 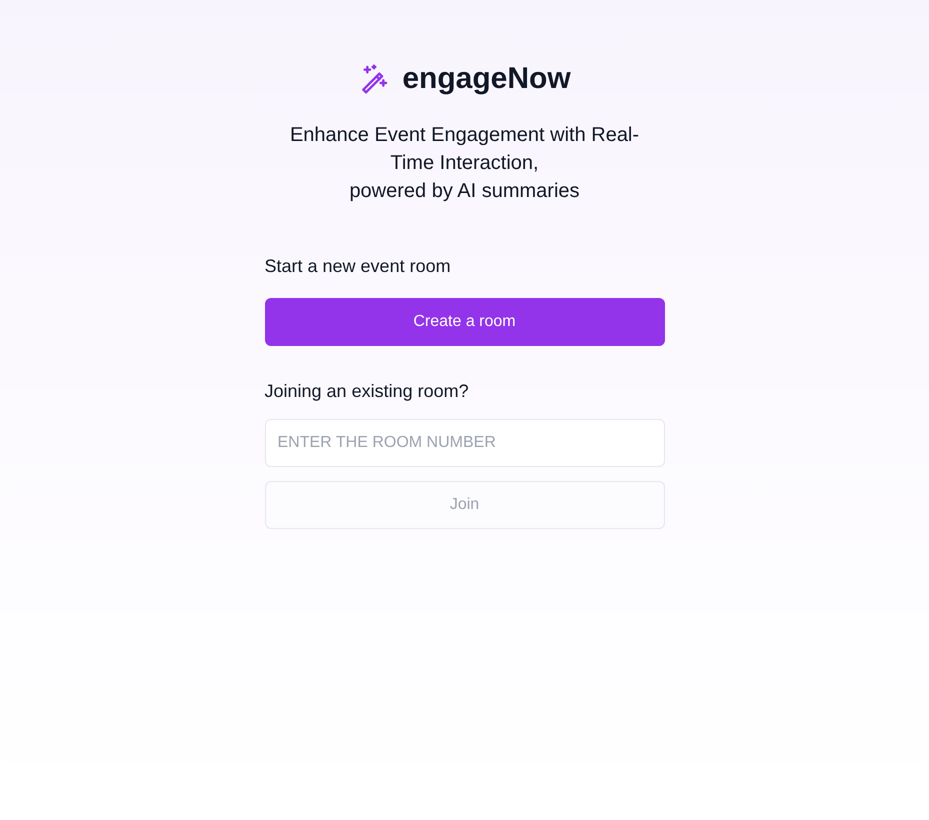 What do you see at coordinates (367, 391) in the screenshot?
I see `section-label: Joining an existing room?` at bounding box center [367, 391].